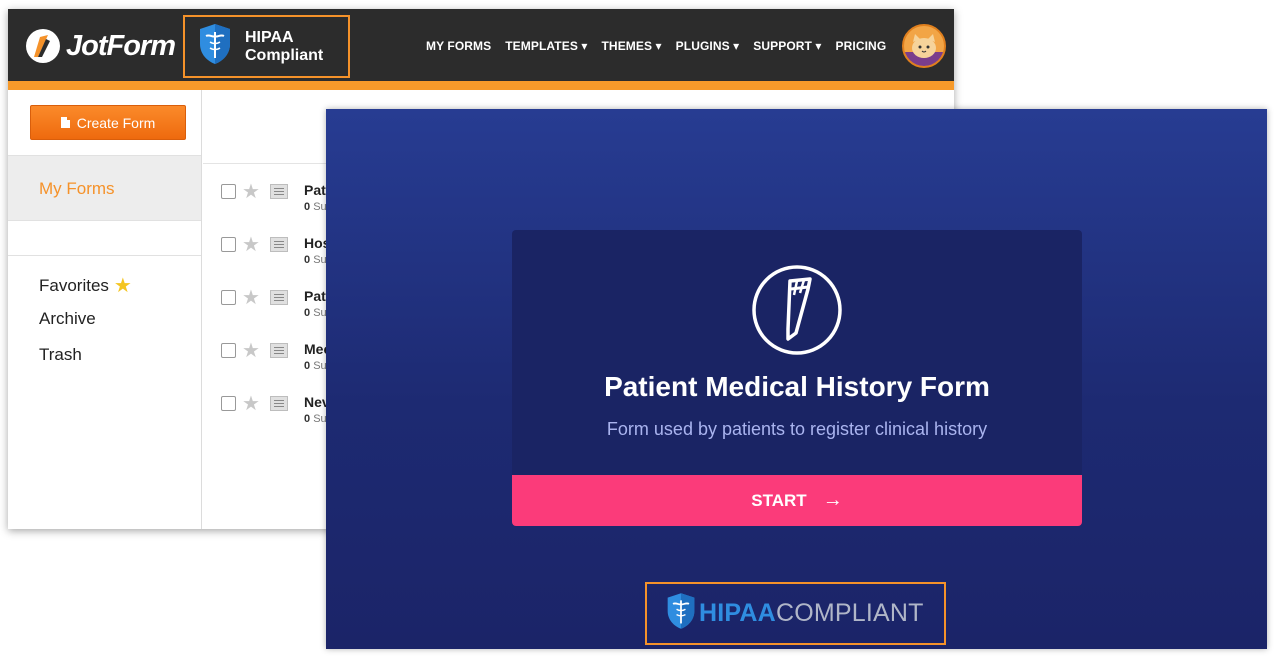 This screenshot has width=1278, height=665. What do you see at coordinates (849, 613) in the screenshot?
I see `compliant-word: COMPLIANT` at bounding box center [849, 613].